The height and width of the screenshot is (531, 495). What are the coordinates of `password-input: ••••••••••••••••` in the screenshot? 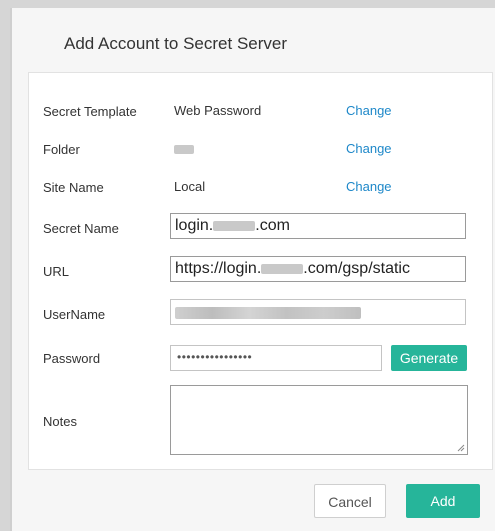 It's located at (276, 358).